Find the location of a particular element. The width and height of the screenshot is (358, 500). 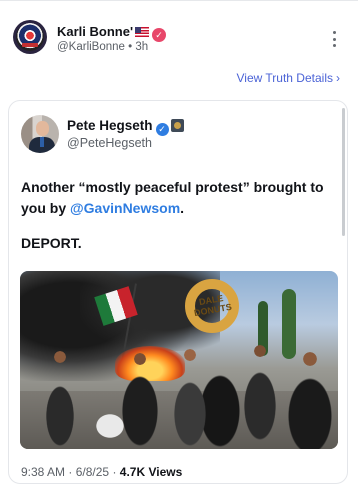

us-flag-icon is located at coordinates (142, 32).